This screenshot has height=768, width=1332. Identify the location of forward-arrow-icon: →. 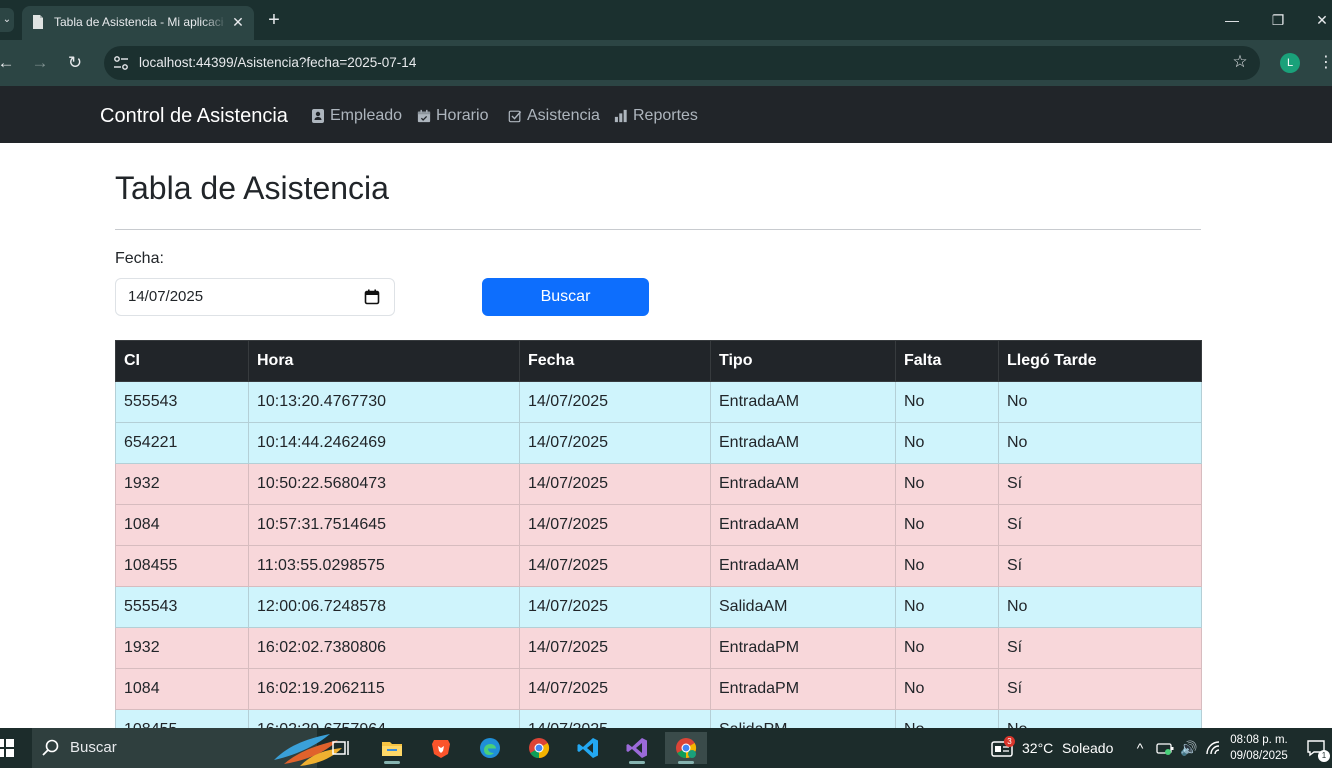
(40, 63).